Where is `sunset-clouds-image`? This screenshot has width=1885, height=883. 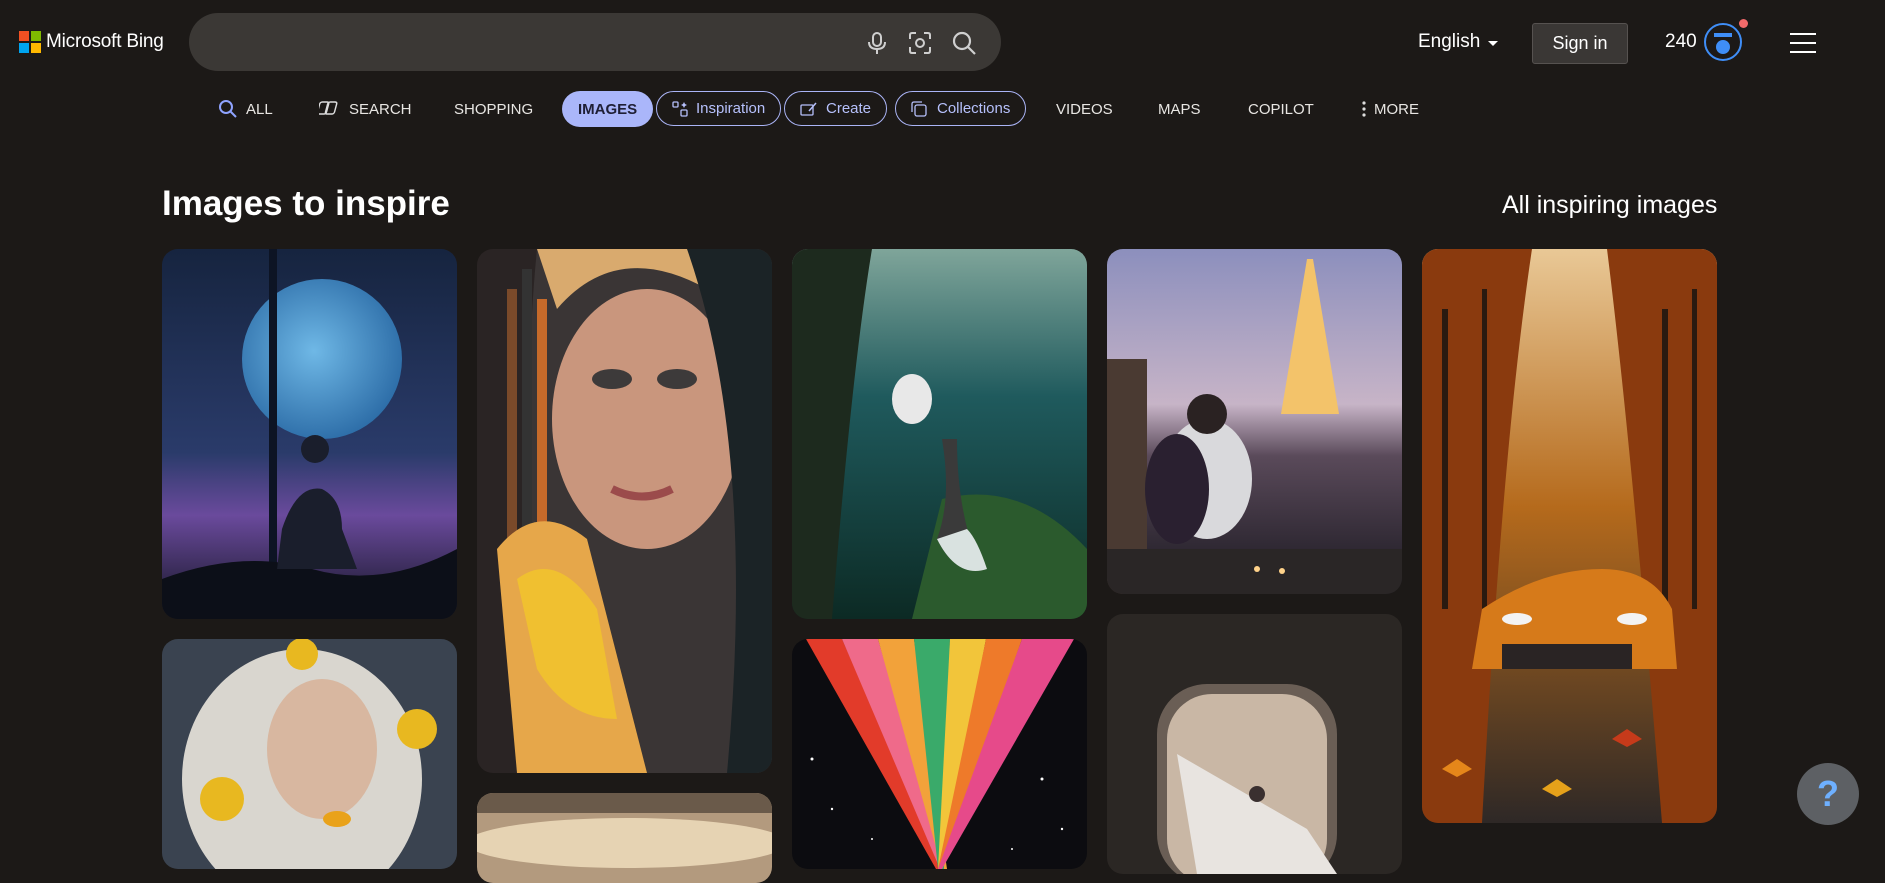 sunset-clouds-image is located at coordinates (624, 838).